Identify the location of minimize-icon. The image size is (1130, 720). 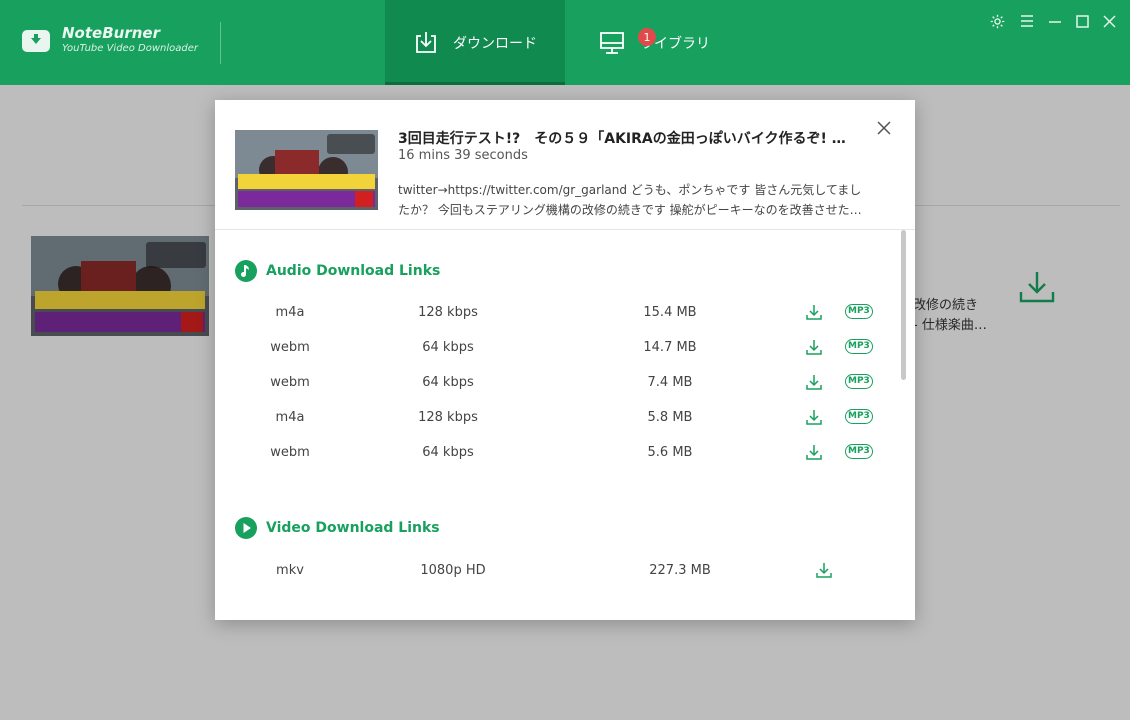
(1055, 21).